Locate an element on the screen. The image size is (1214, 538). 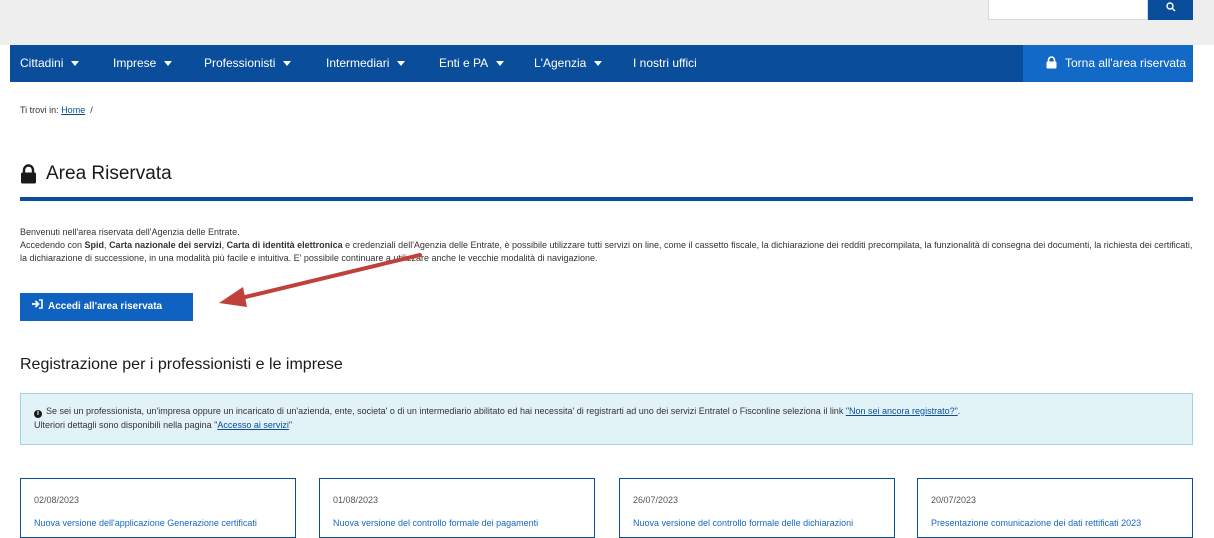
back-to-reserved-area-button: Torna all'area riservata is located at coordinates (1108, 63).